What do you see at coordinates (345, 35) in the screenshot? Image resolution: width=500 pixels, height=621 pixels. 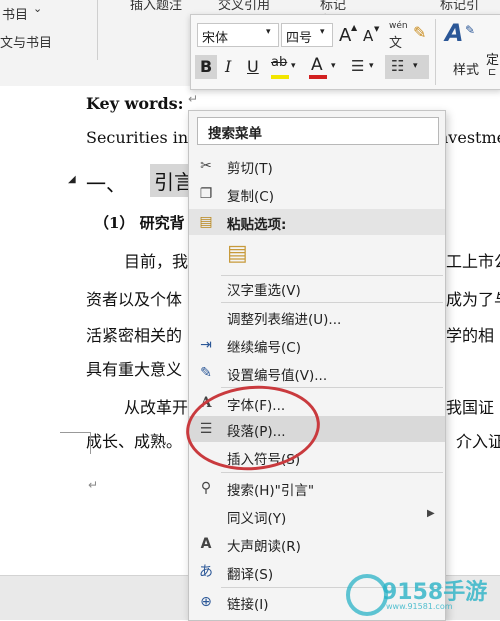 I see `grow-font-button: A` at bounding box center [345, 35].